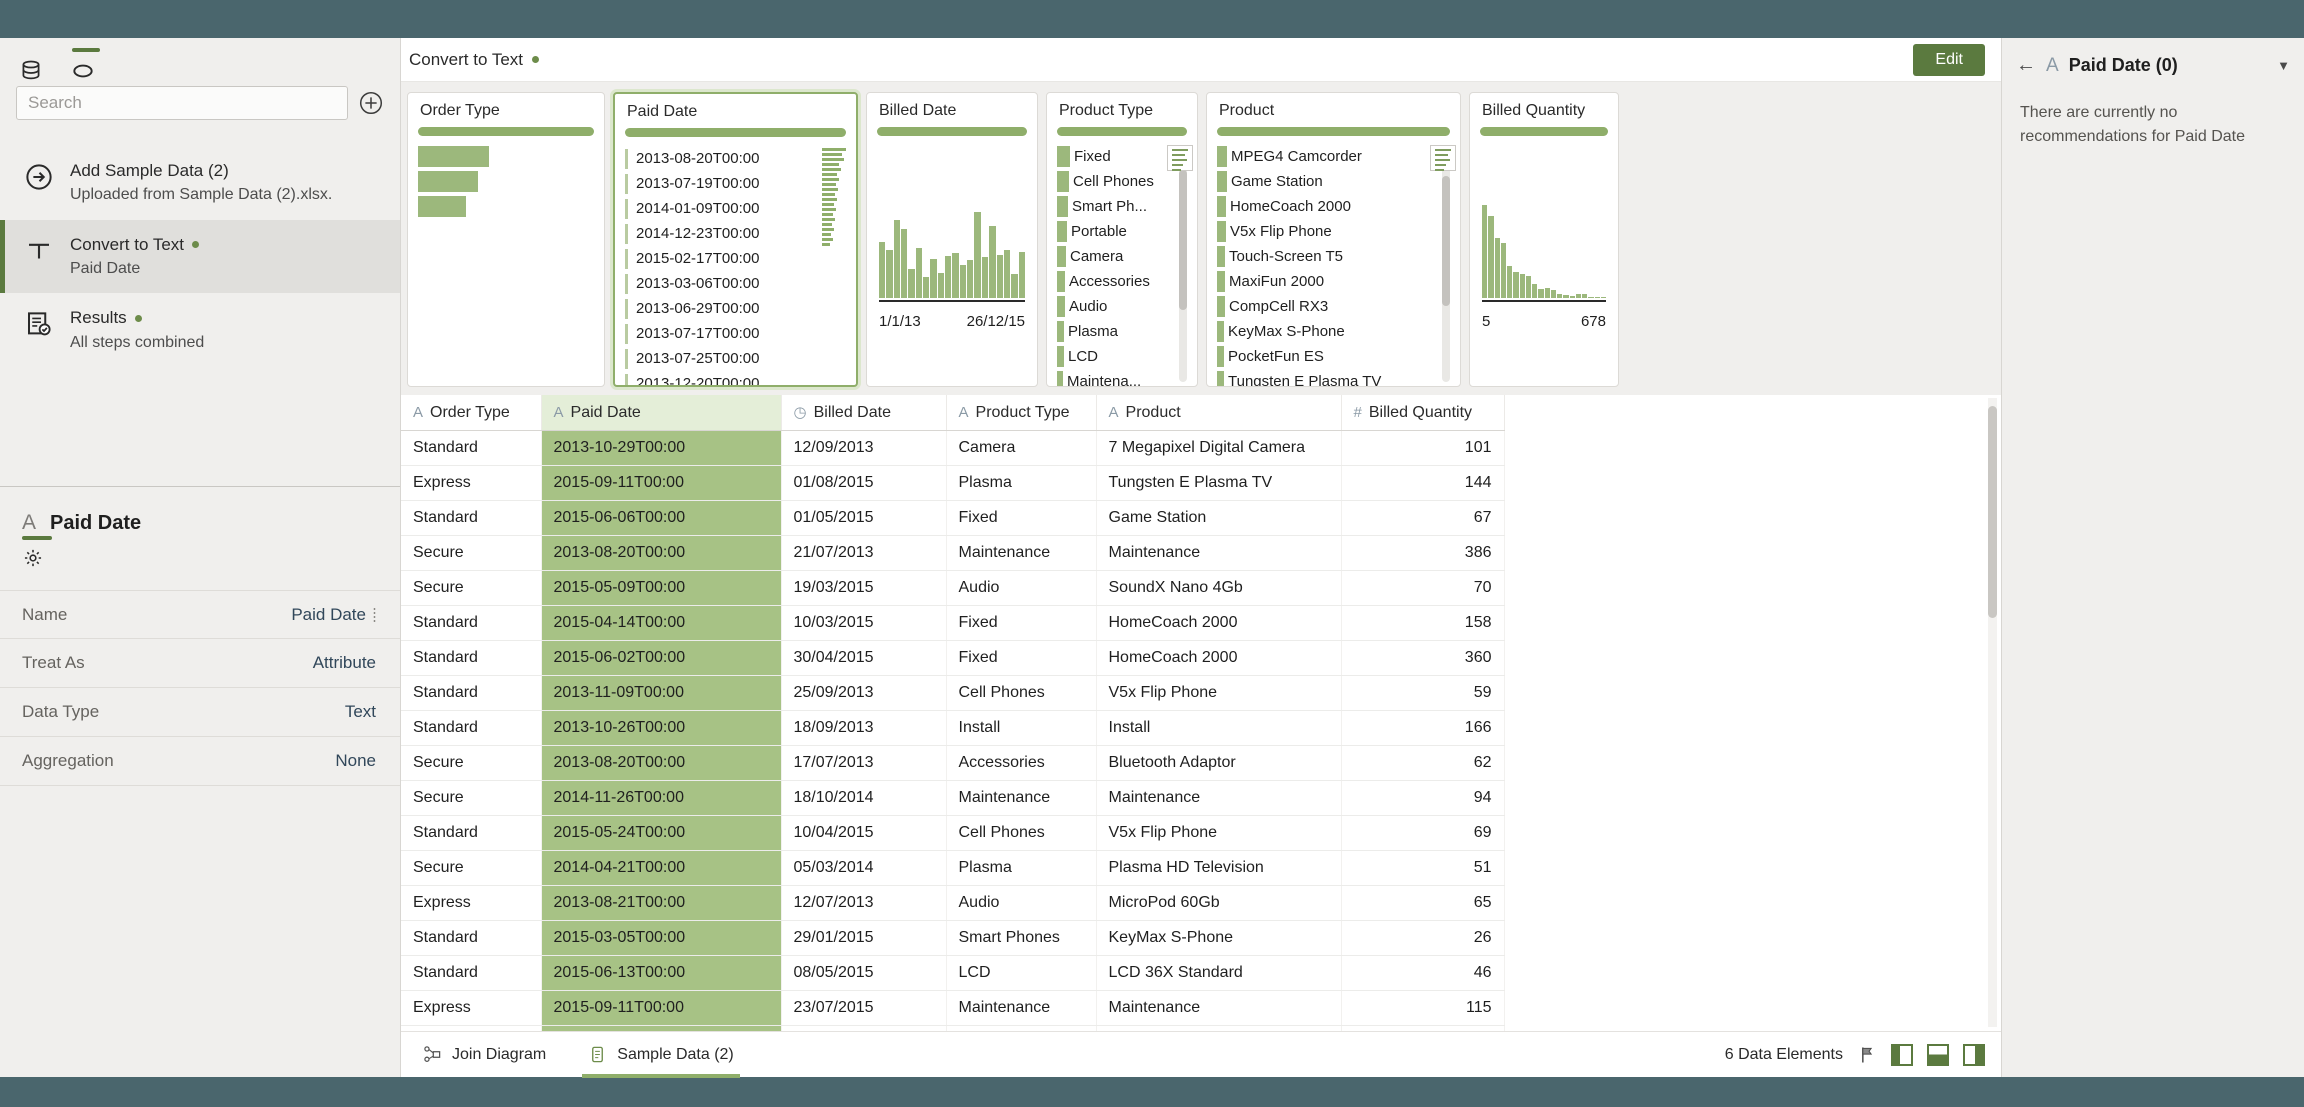 Image resolution: width=2304 pixels, height=1107 pixels. I want to click on tab-join-diagram: Join Diagram, so click(484, 1055).